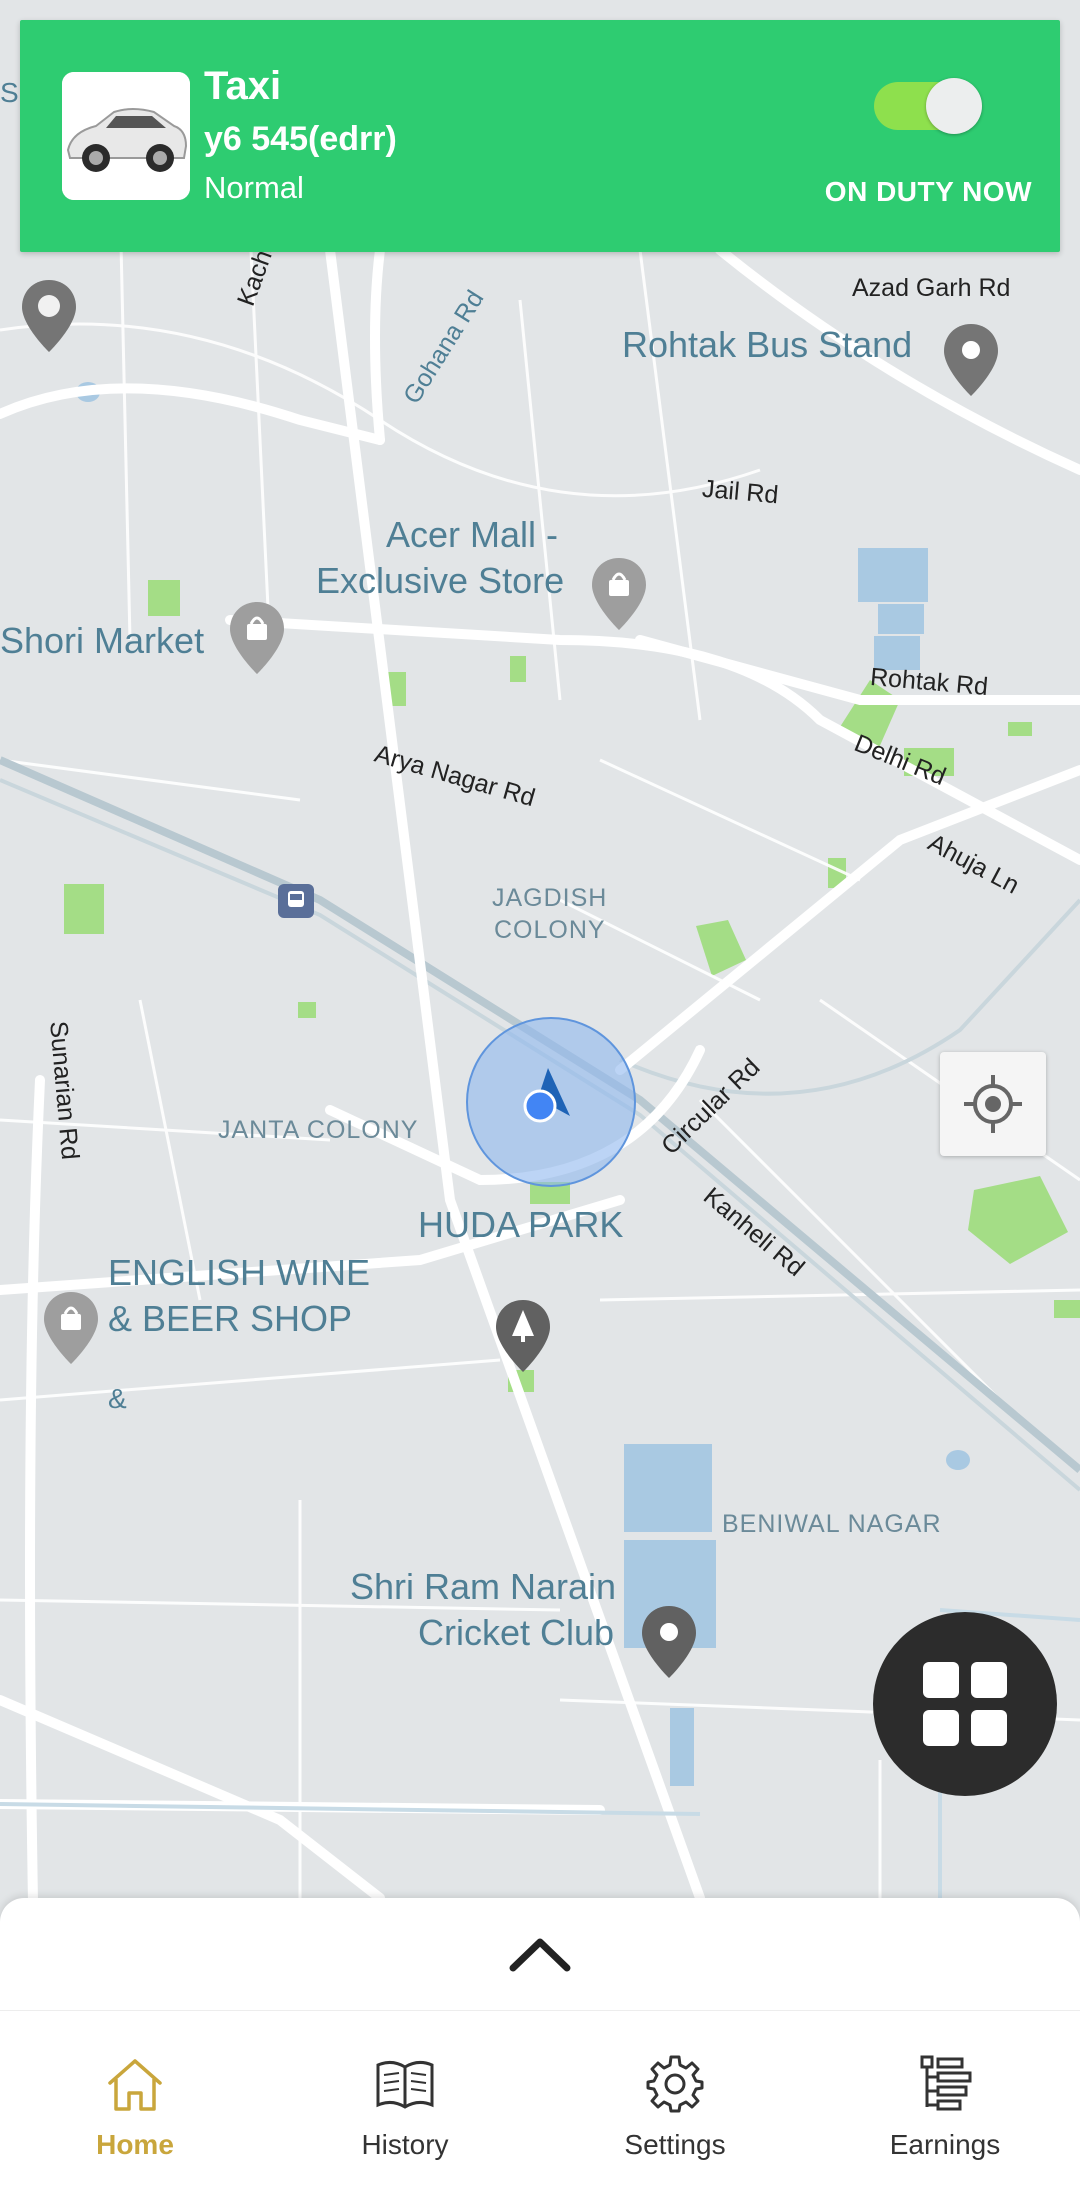 This screenshot has width=1080, height=2208. Describe the element at coordinates (675, 2144) in the screenshot. I see `nav-label: Settings` at that location.